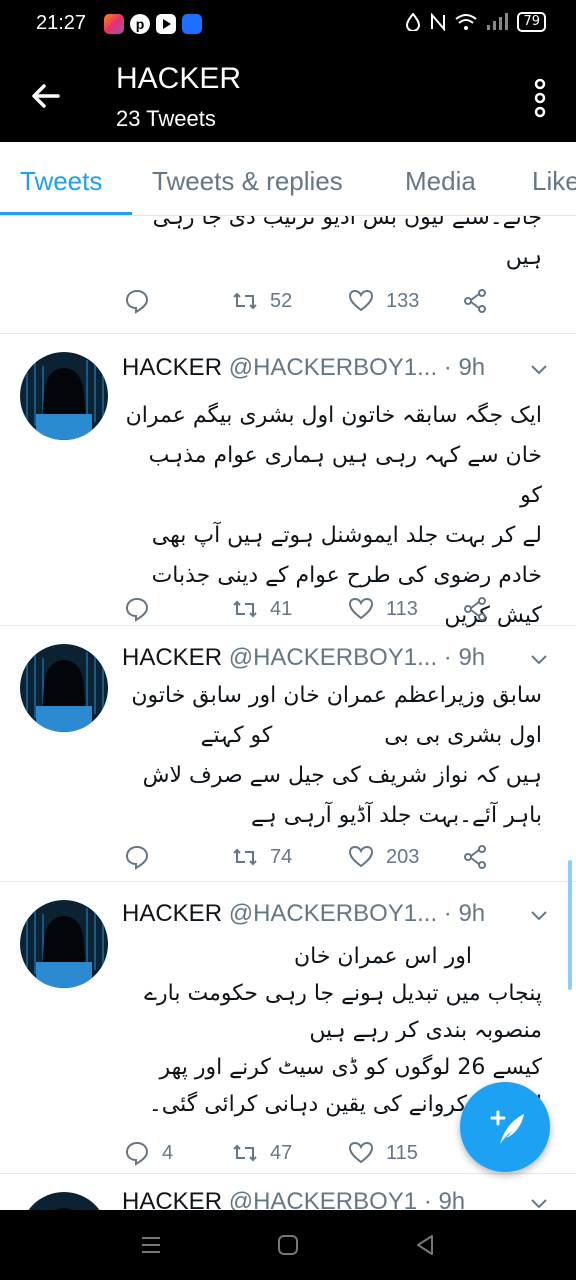 The height and width of the screenshot is (1280, 576). What do you see at coordinates (498, 21) in the screenshot?
I see `signal-icon` at bounding box center [498, 21].